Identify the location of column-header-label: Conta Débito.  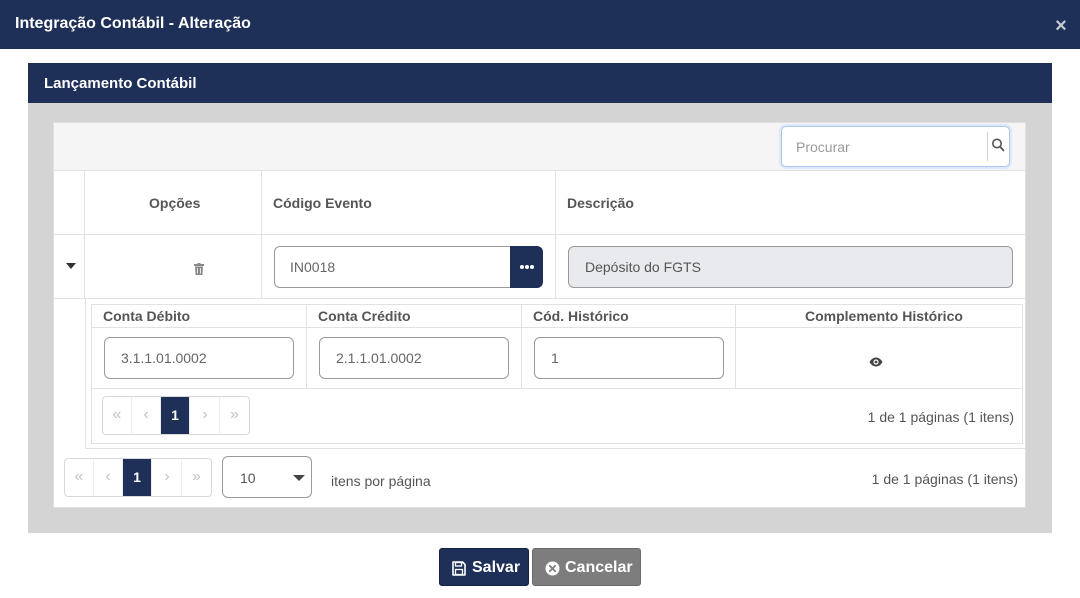
(147, 316).